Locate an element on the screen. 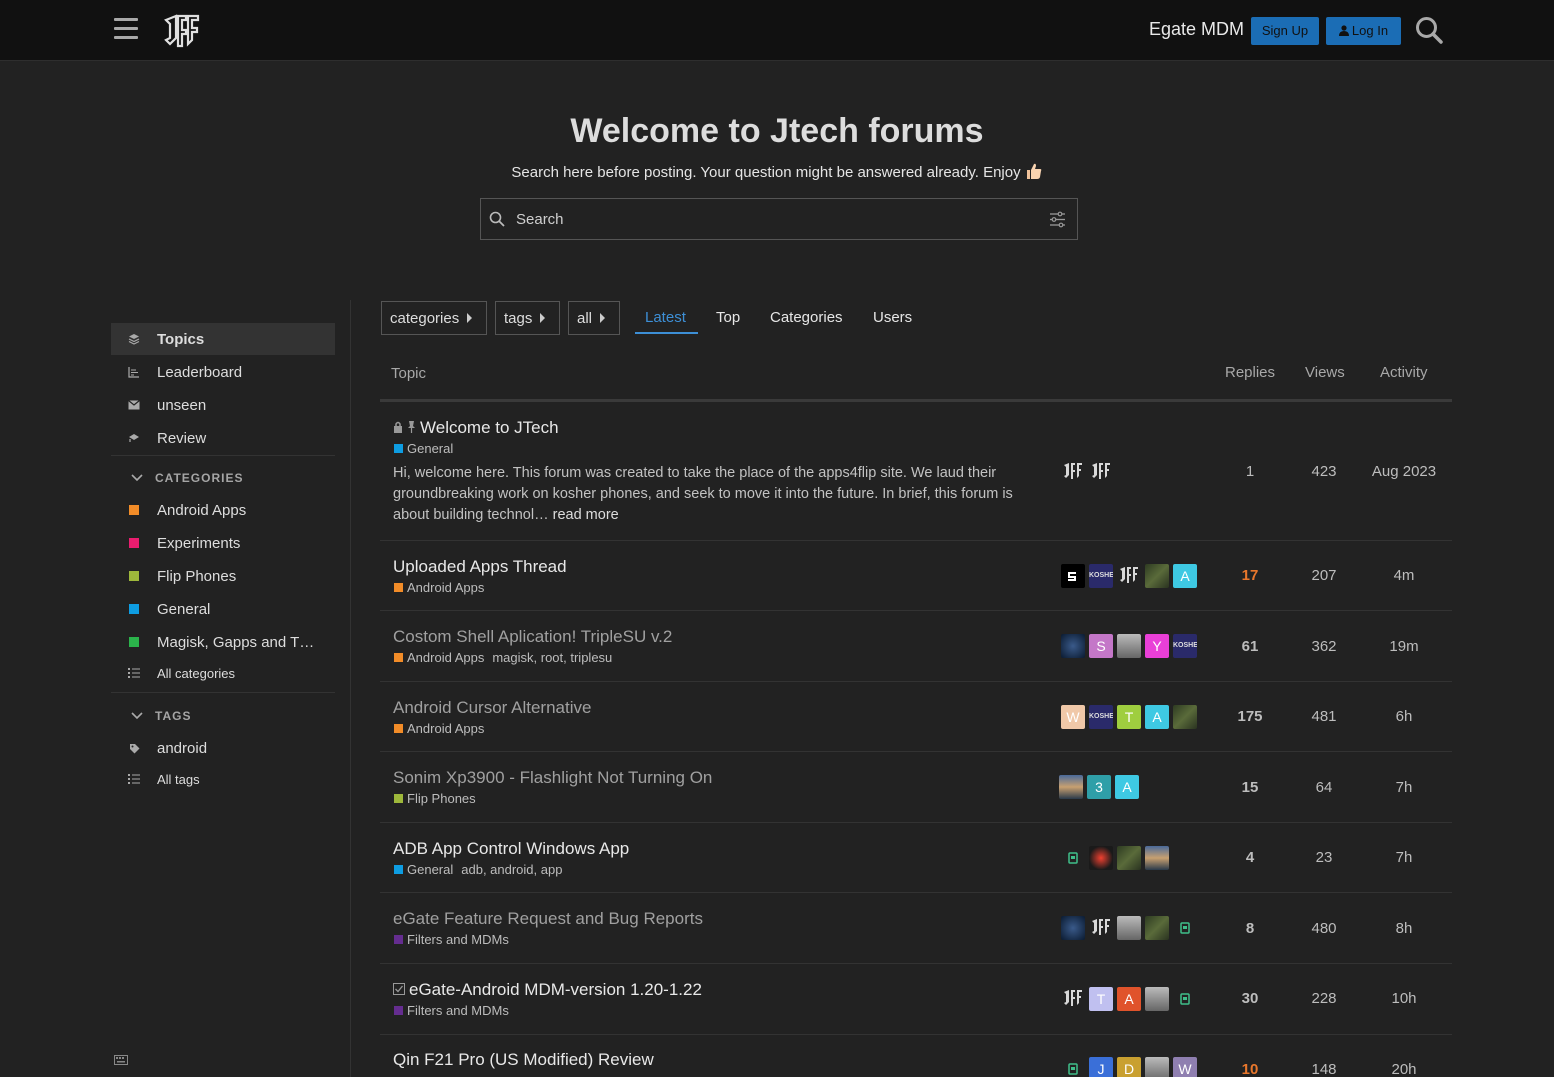 This screenshot has width=1554, height=1077. topic-replies: 30 is located at coordinates (1250, 998).